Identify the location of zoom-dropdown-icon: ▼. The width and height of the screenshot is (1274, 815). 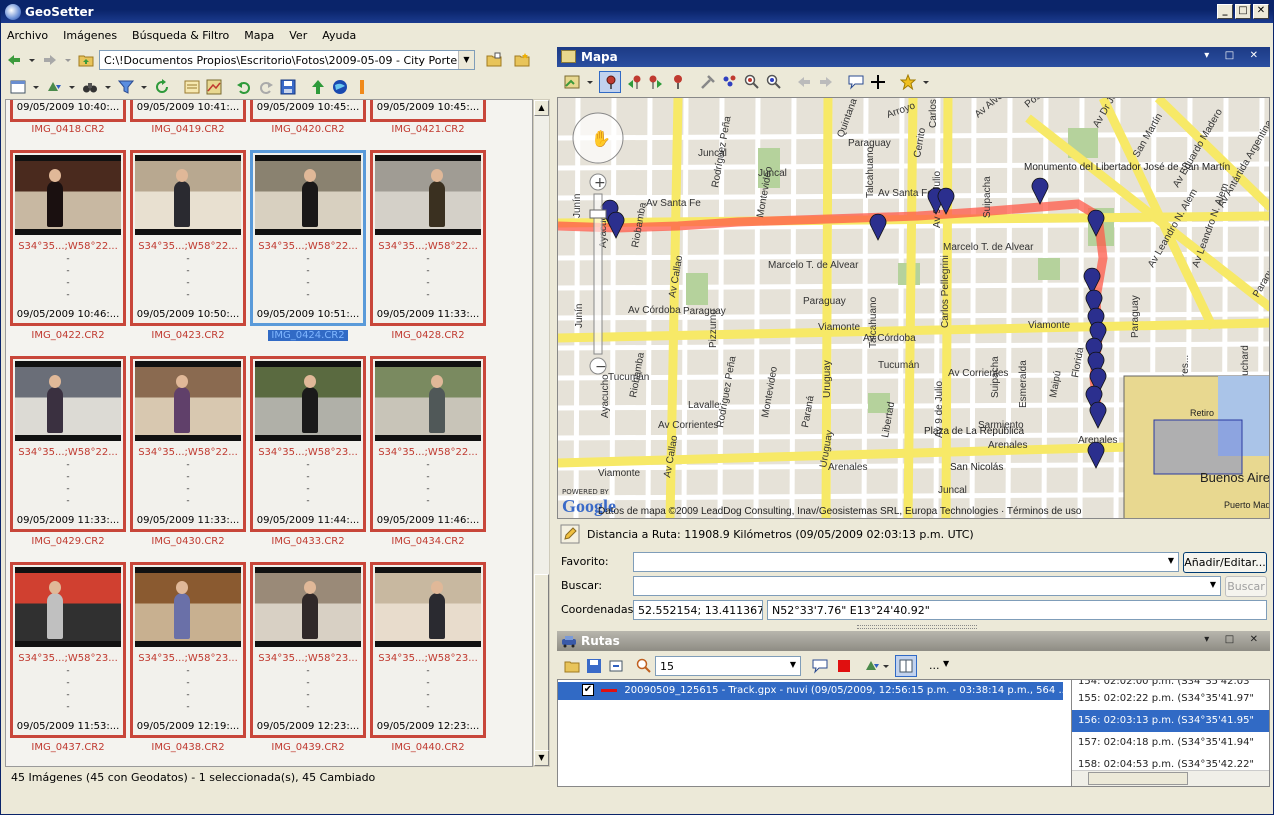
(793, 664).